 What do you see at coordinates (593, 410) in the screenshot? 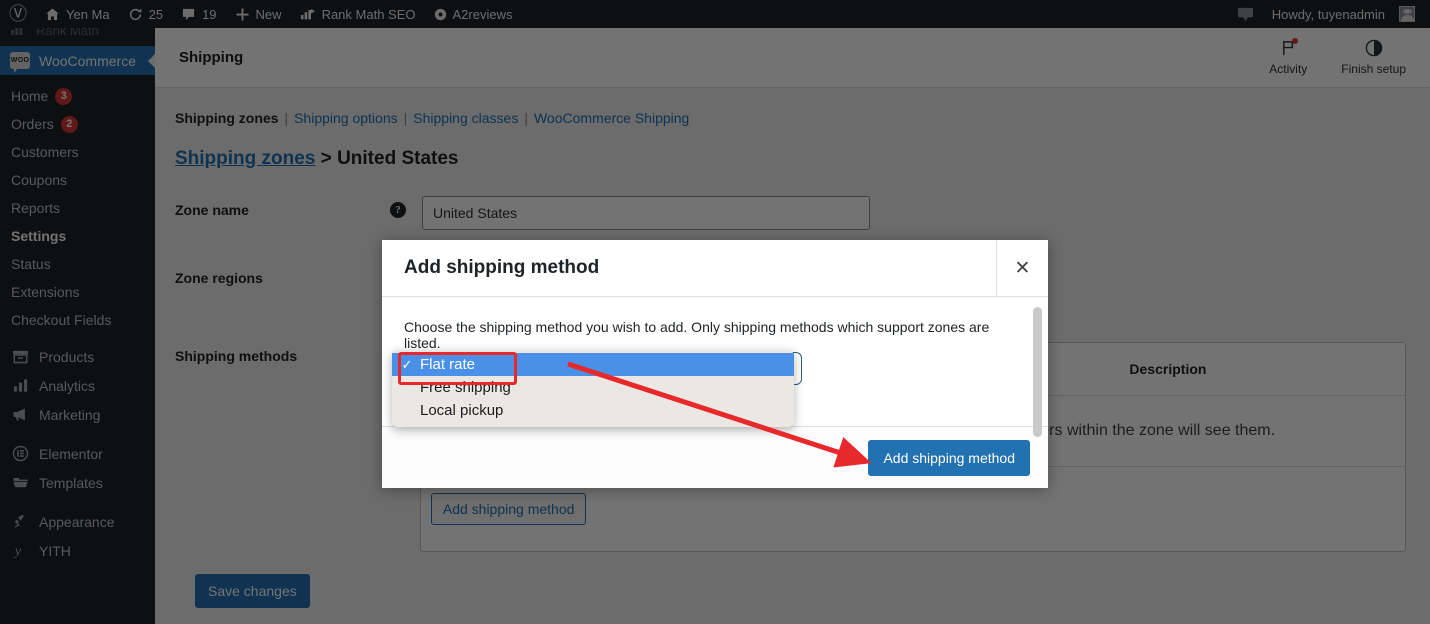
I see `dropdown-option-local-pickup: Local pickup` at bounding box center [593, 410].